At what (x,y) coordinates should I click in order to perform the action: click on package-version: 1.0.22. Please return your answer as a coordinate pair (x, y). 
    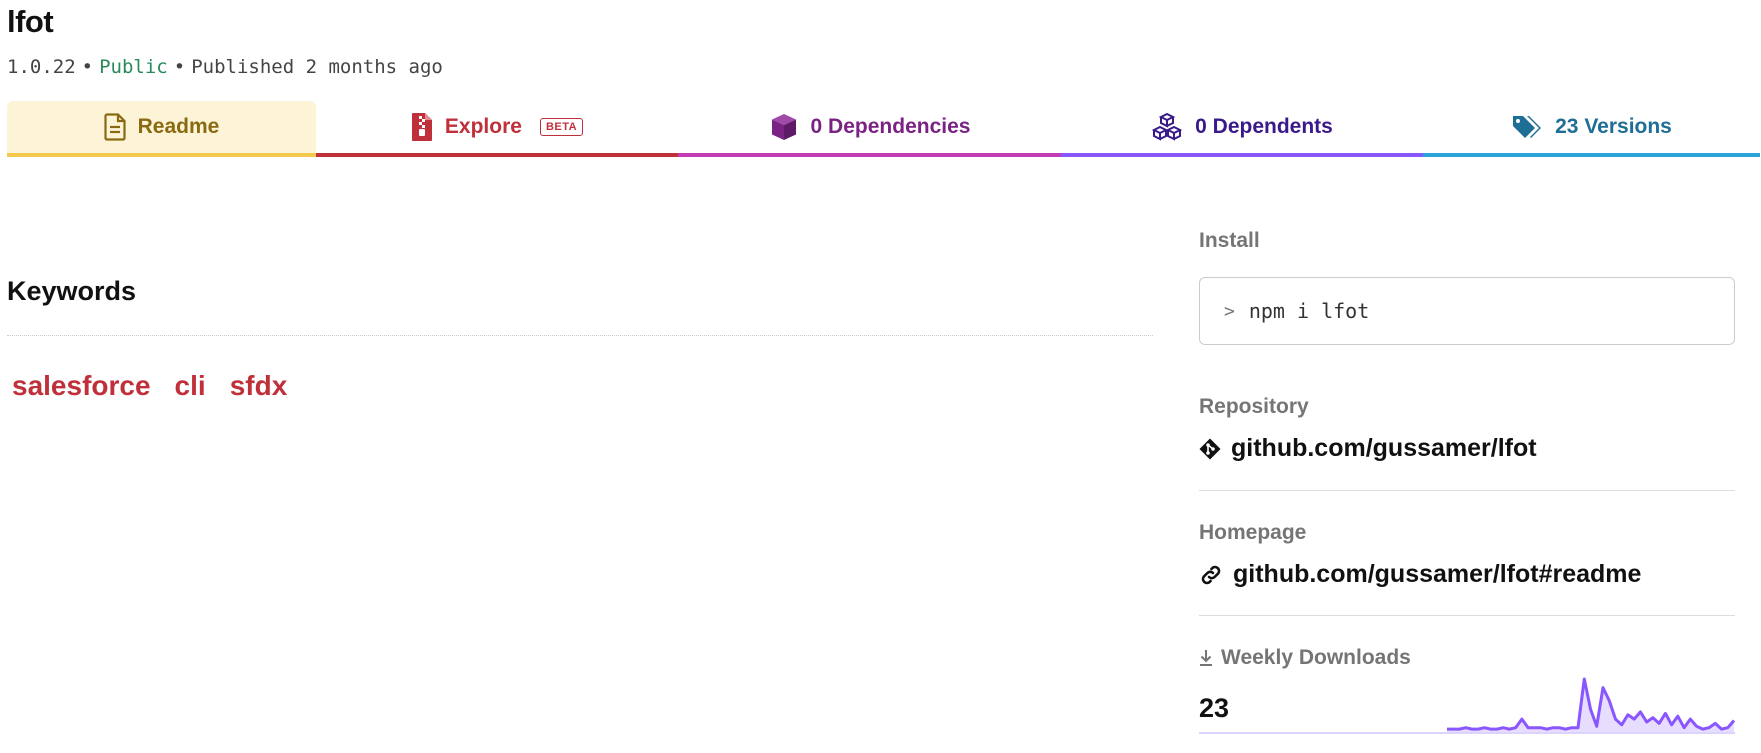
    Looking at the image, I should click on (41, 67).